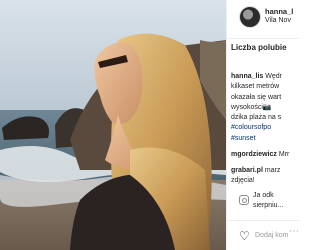  What do you see at coordinates (272, 170) in the screenshot?
I see `comment-text: marz` at bounding box center [272, 170].